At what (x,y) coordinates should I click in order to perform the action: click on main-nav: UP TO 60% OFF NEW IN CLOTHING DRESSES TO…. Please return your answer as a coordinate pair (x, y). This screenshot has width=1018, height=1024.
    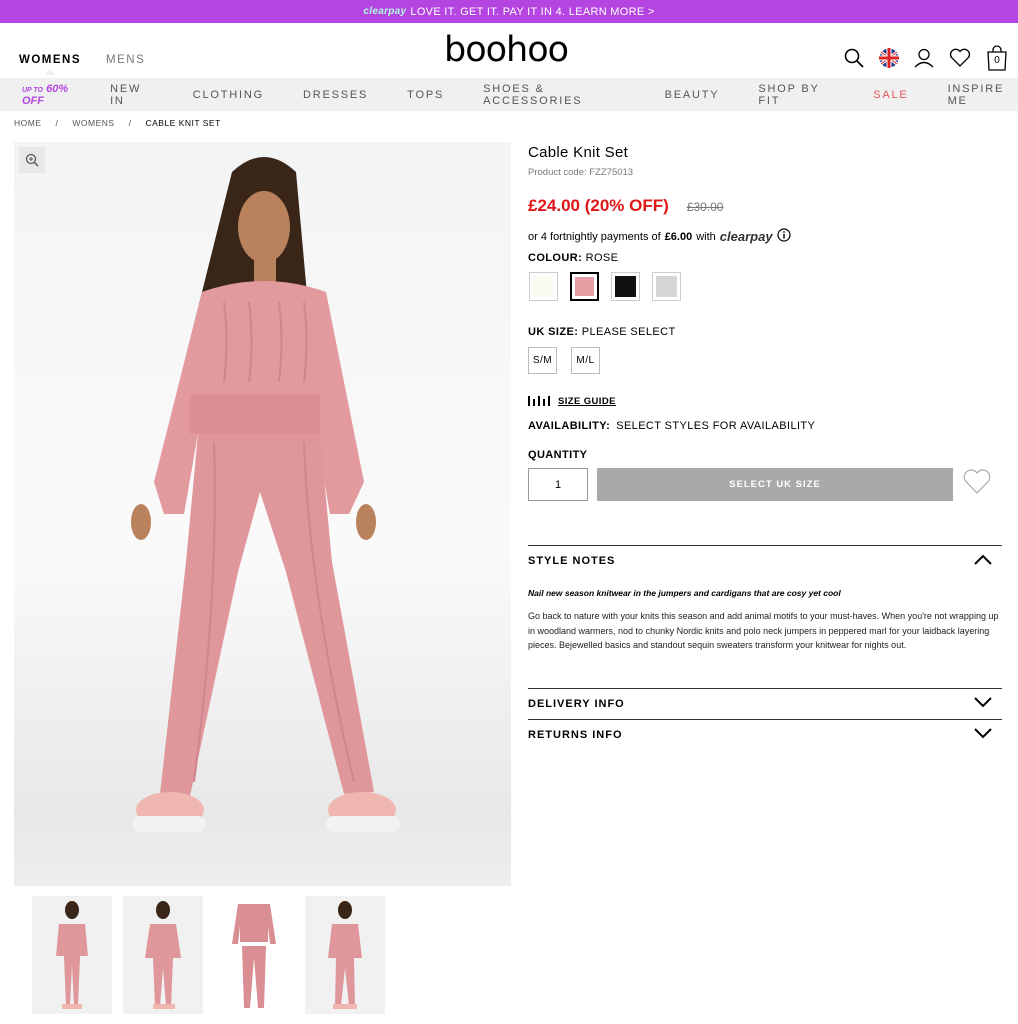
    Looking at the image, I should click on (509, 94).